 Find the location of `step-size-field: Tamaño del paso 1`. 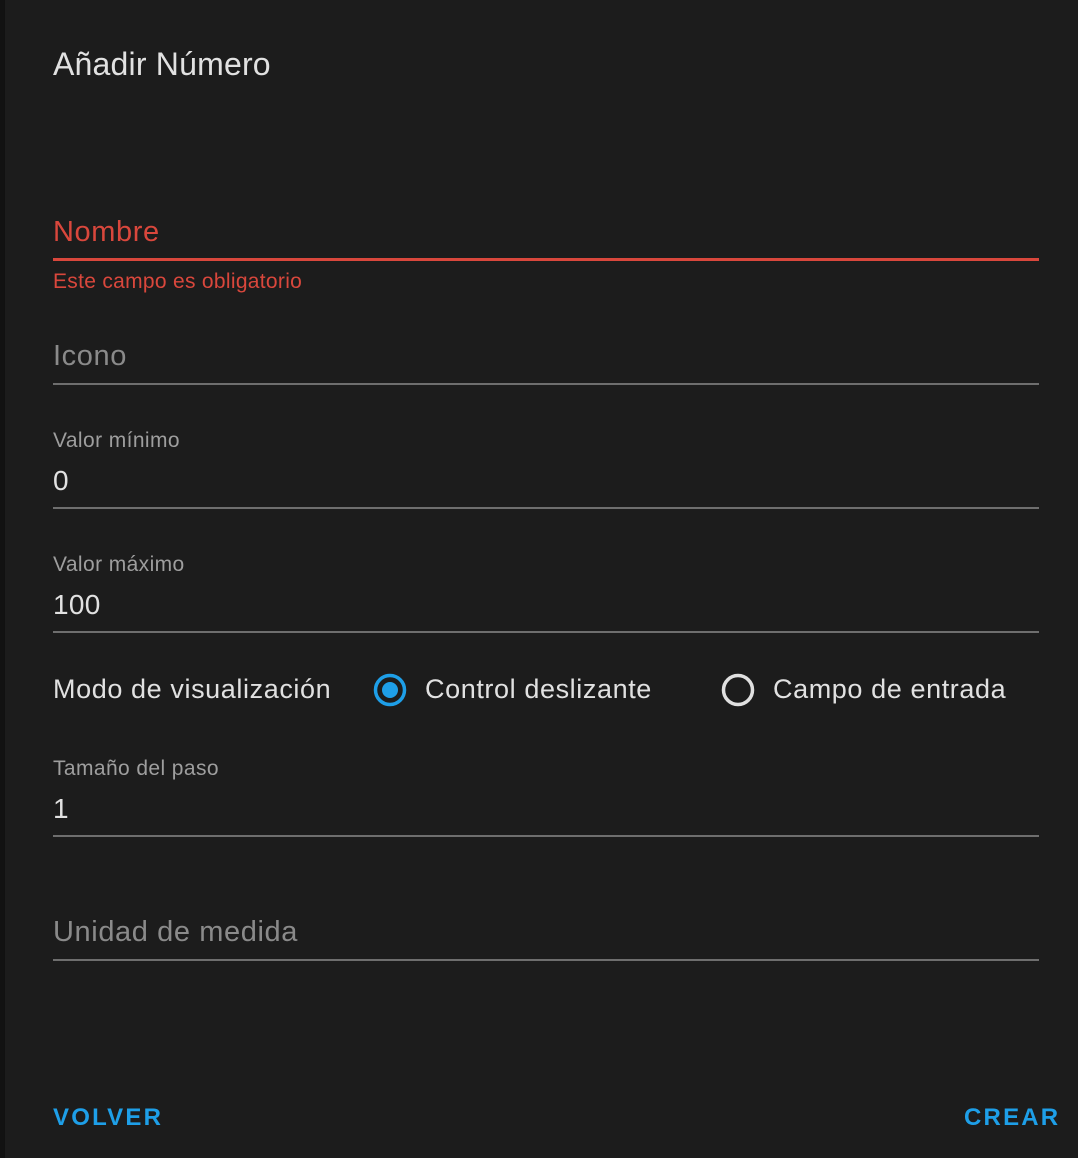

step-size-field: Tamaño del paso 1 is located at coordinates (546, 796).